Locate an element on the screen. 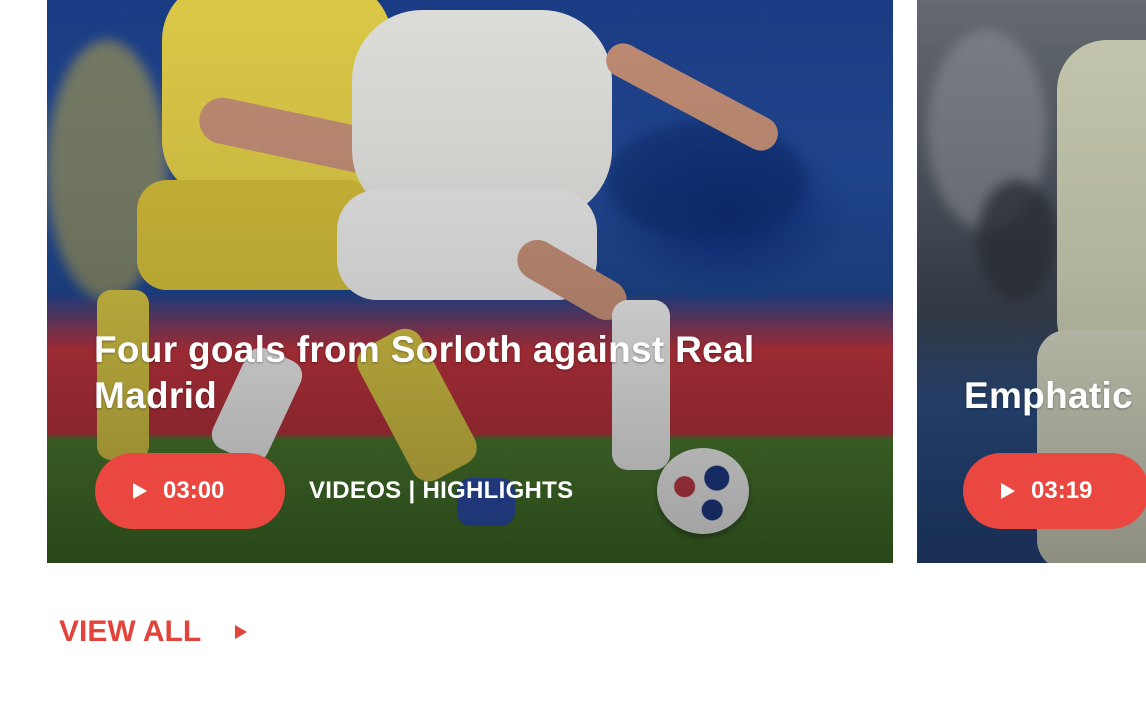 The image size is (1146, 716). play-button: 03:19 is located at coordinates (1054, 491).